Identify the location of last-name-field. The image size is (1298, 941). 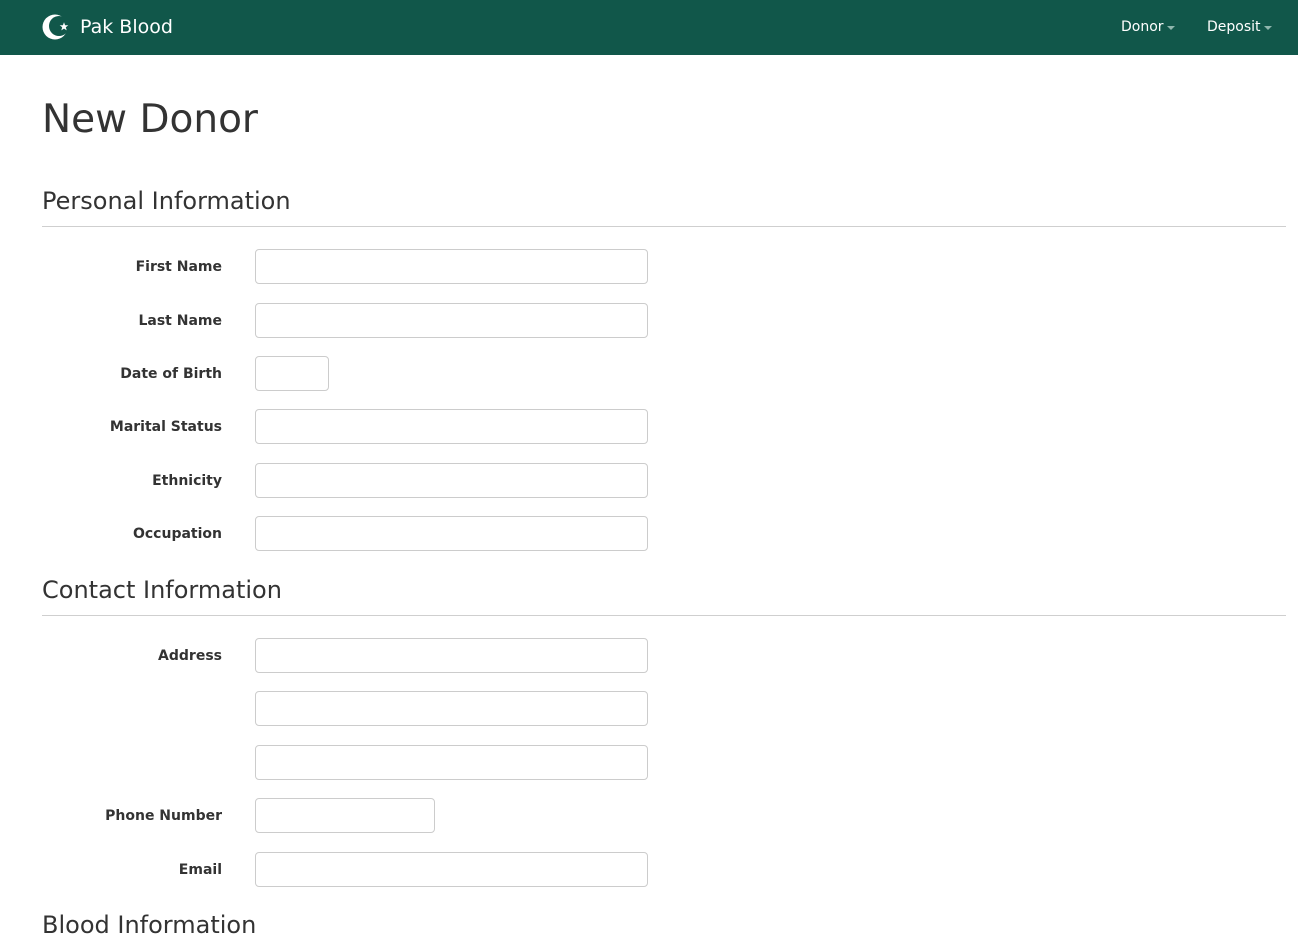
(451, 320).